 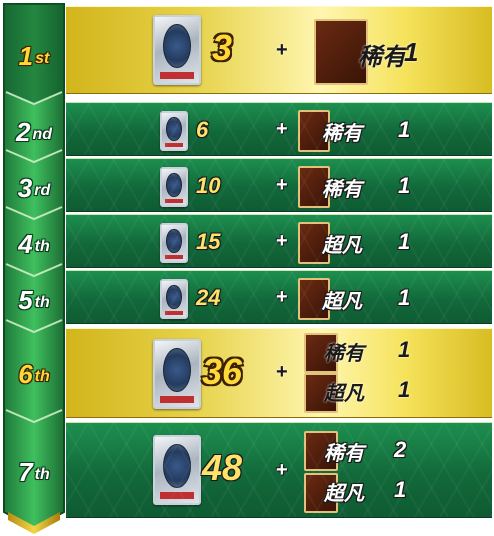 What do you see at coordinates (222, 47) in the screenshot?
I see `pack-count: 3` at bounding box center [222, 47].